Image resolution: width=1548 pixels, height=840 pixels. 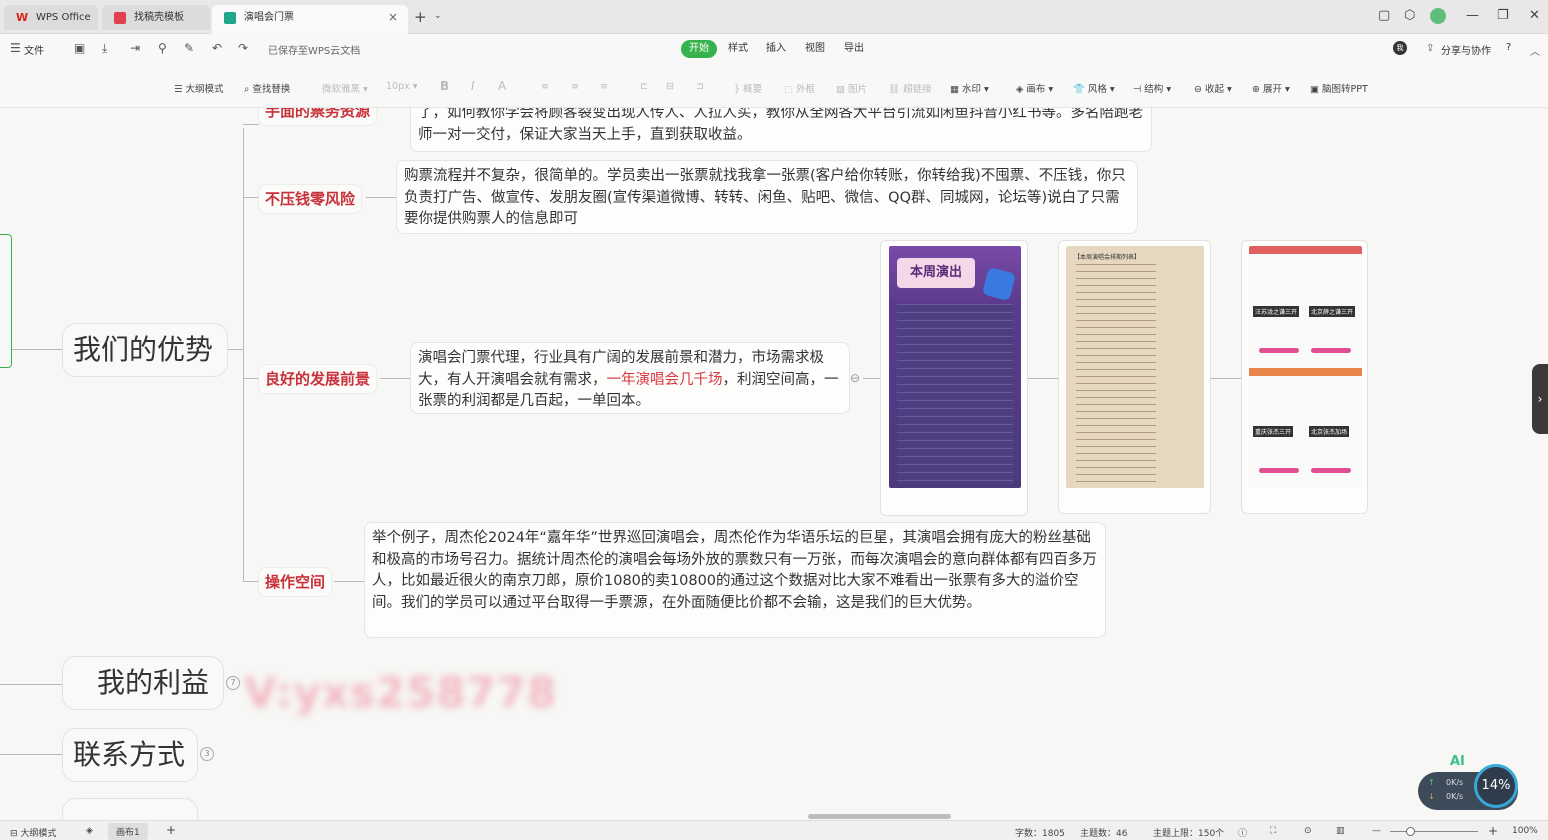 What do you see at coordinates (1455, 782) in the screenshot?
I see `net-up-rate: 0K/s` at bounding box center [1455, 782].